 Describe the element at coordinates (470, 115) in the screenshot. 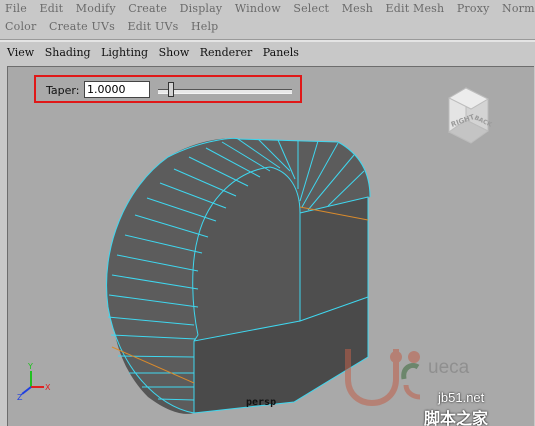

I see `view-cube: RIGHT BACK` at that location.